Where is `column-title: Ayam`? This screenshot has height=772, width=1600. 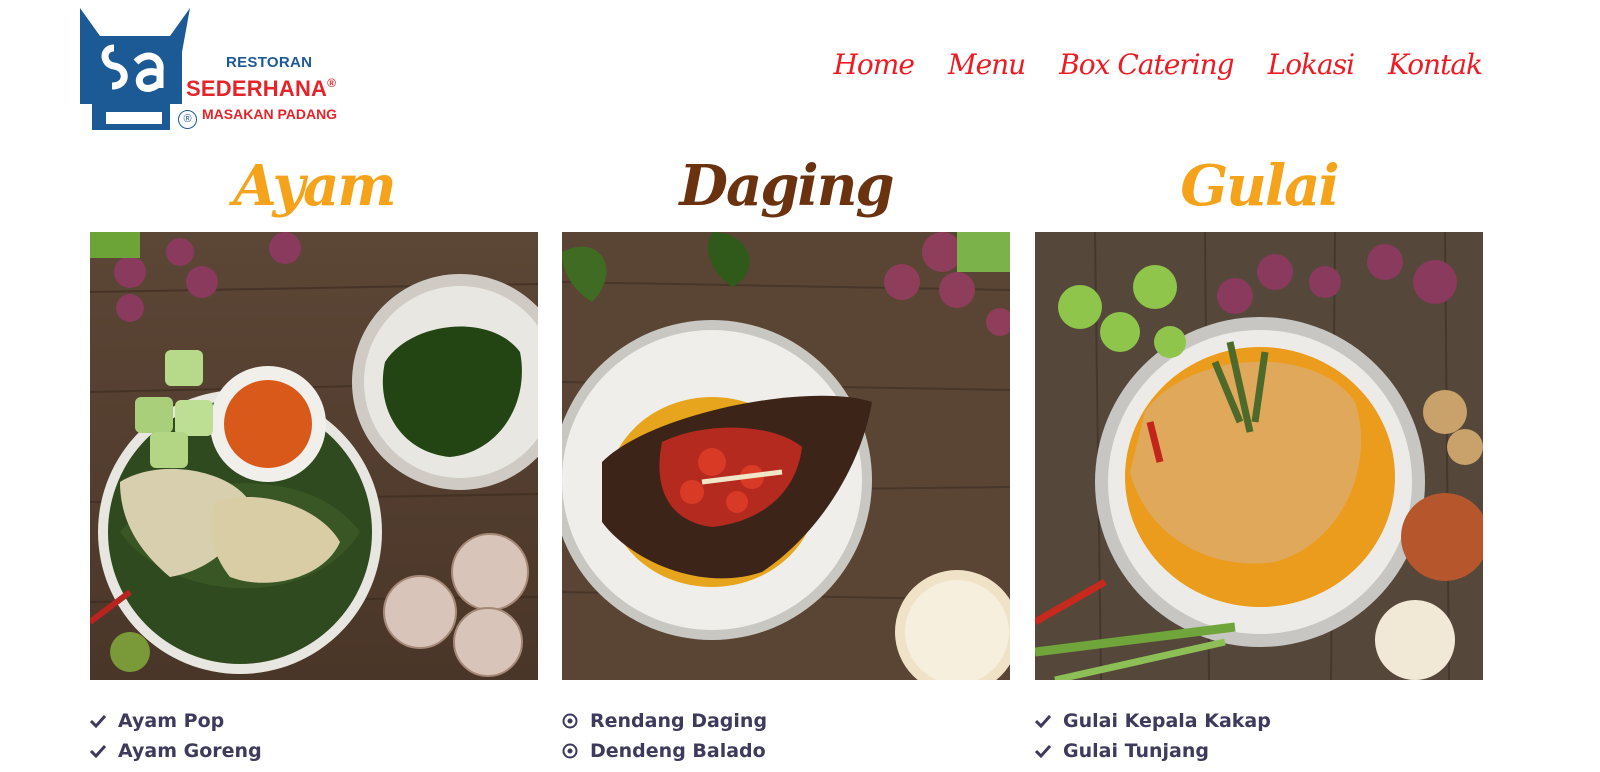 column-title: Ayam is located at coordinates (314, 186).